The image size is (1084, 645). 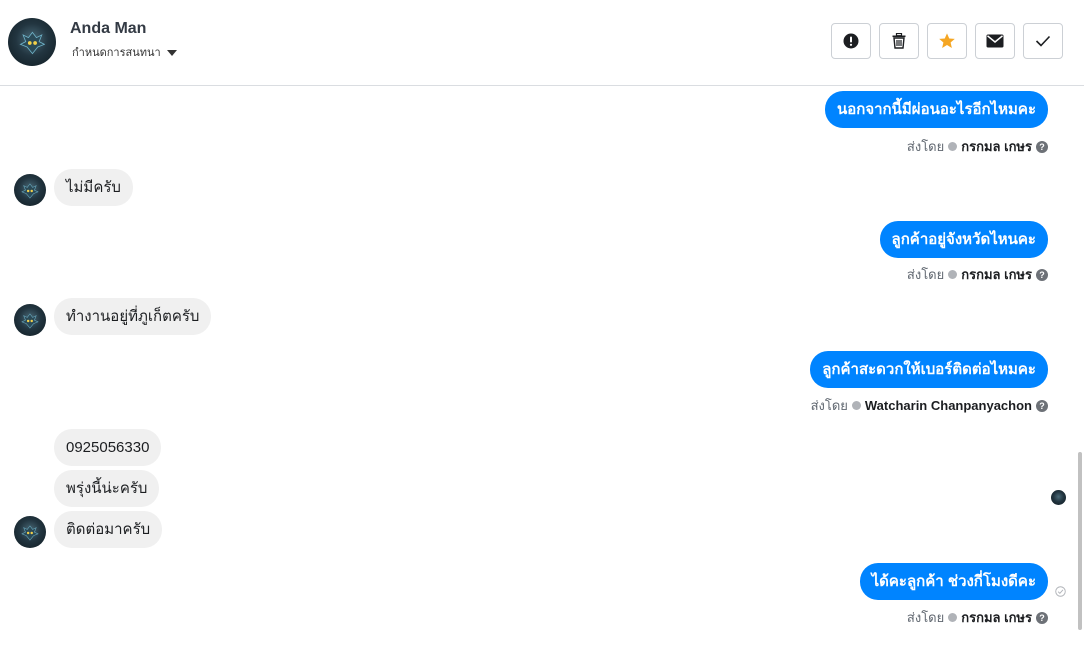 What do you see at coordinates (963, 239) in the screenshot?
I see `outgoing-message: ลูกค้าอยู่จังหวัดไหนคะ` at bounding box center [963, 239].